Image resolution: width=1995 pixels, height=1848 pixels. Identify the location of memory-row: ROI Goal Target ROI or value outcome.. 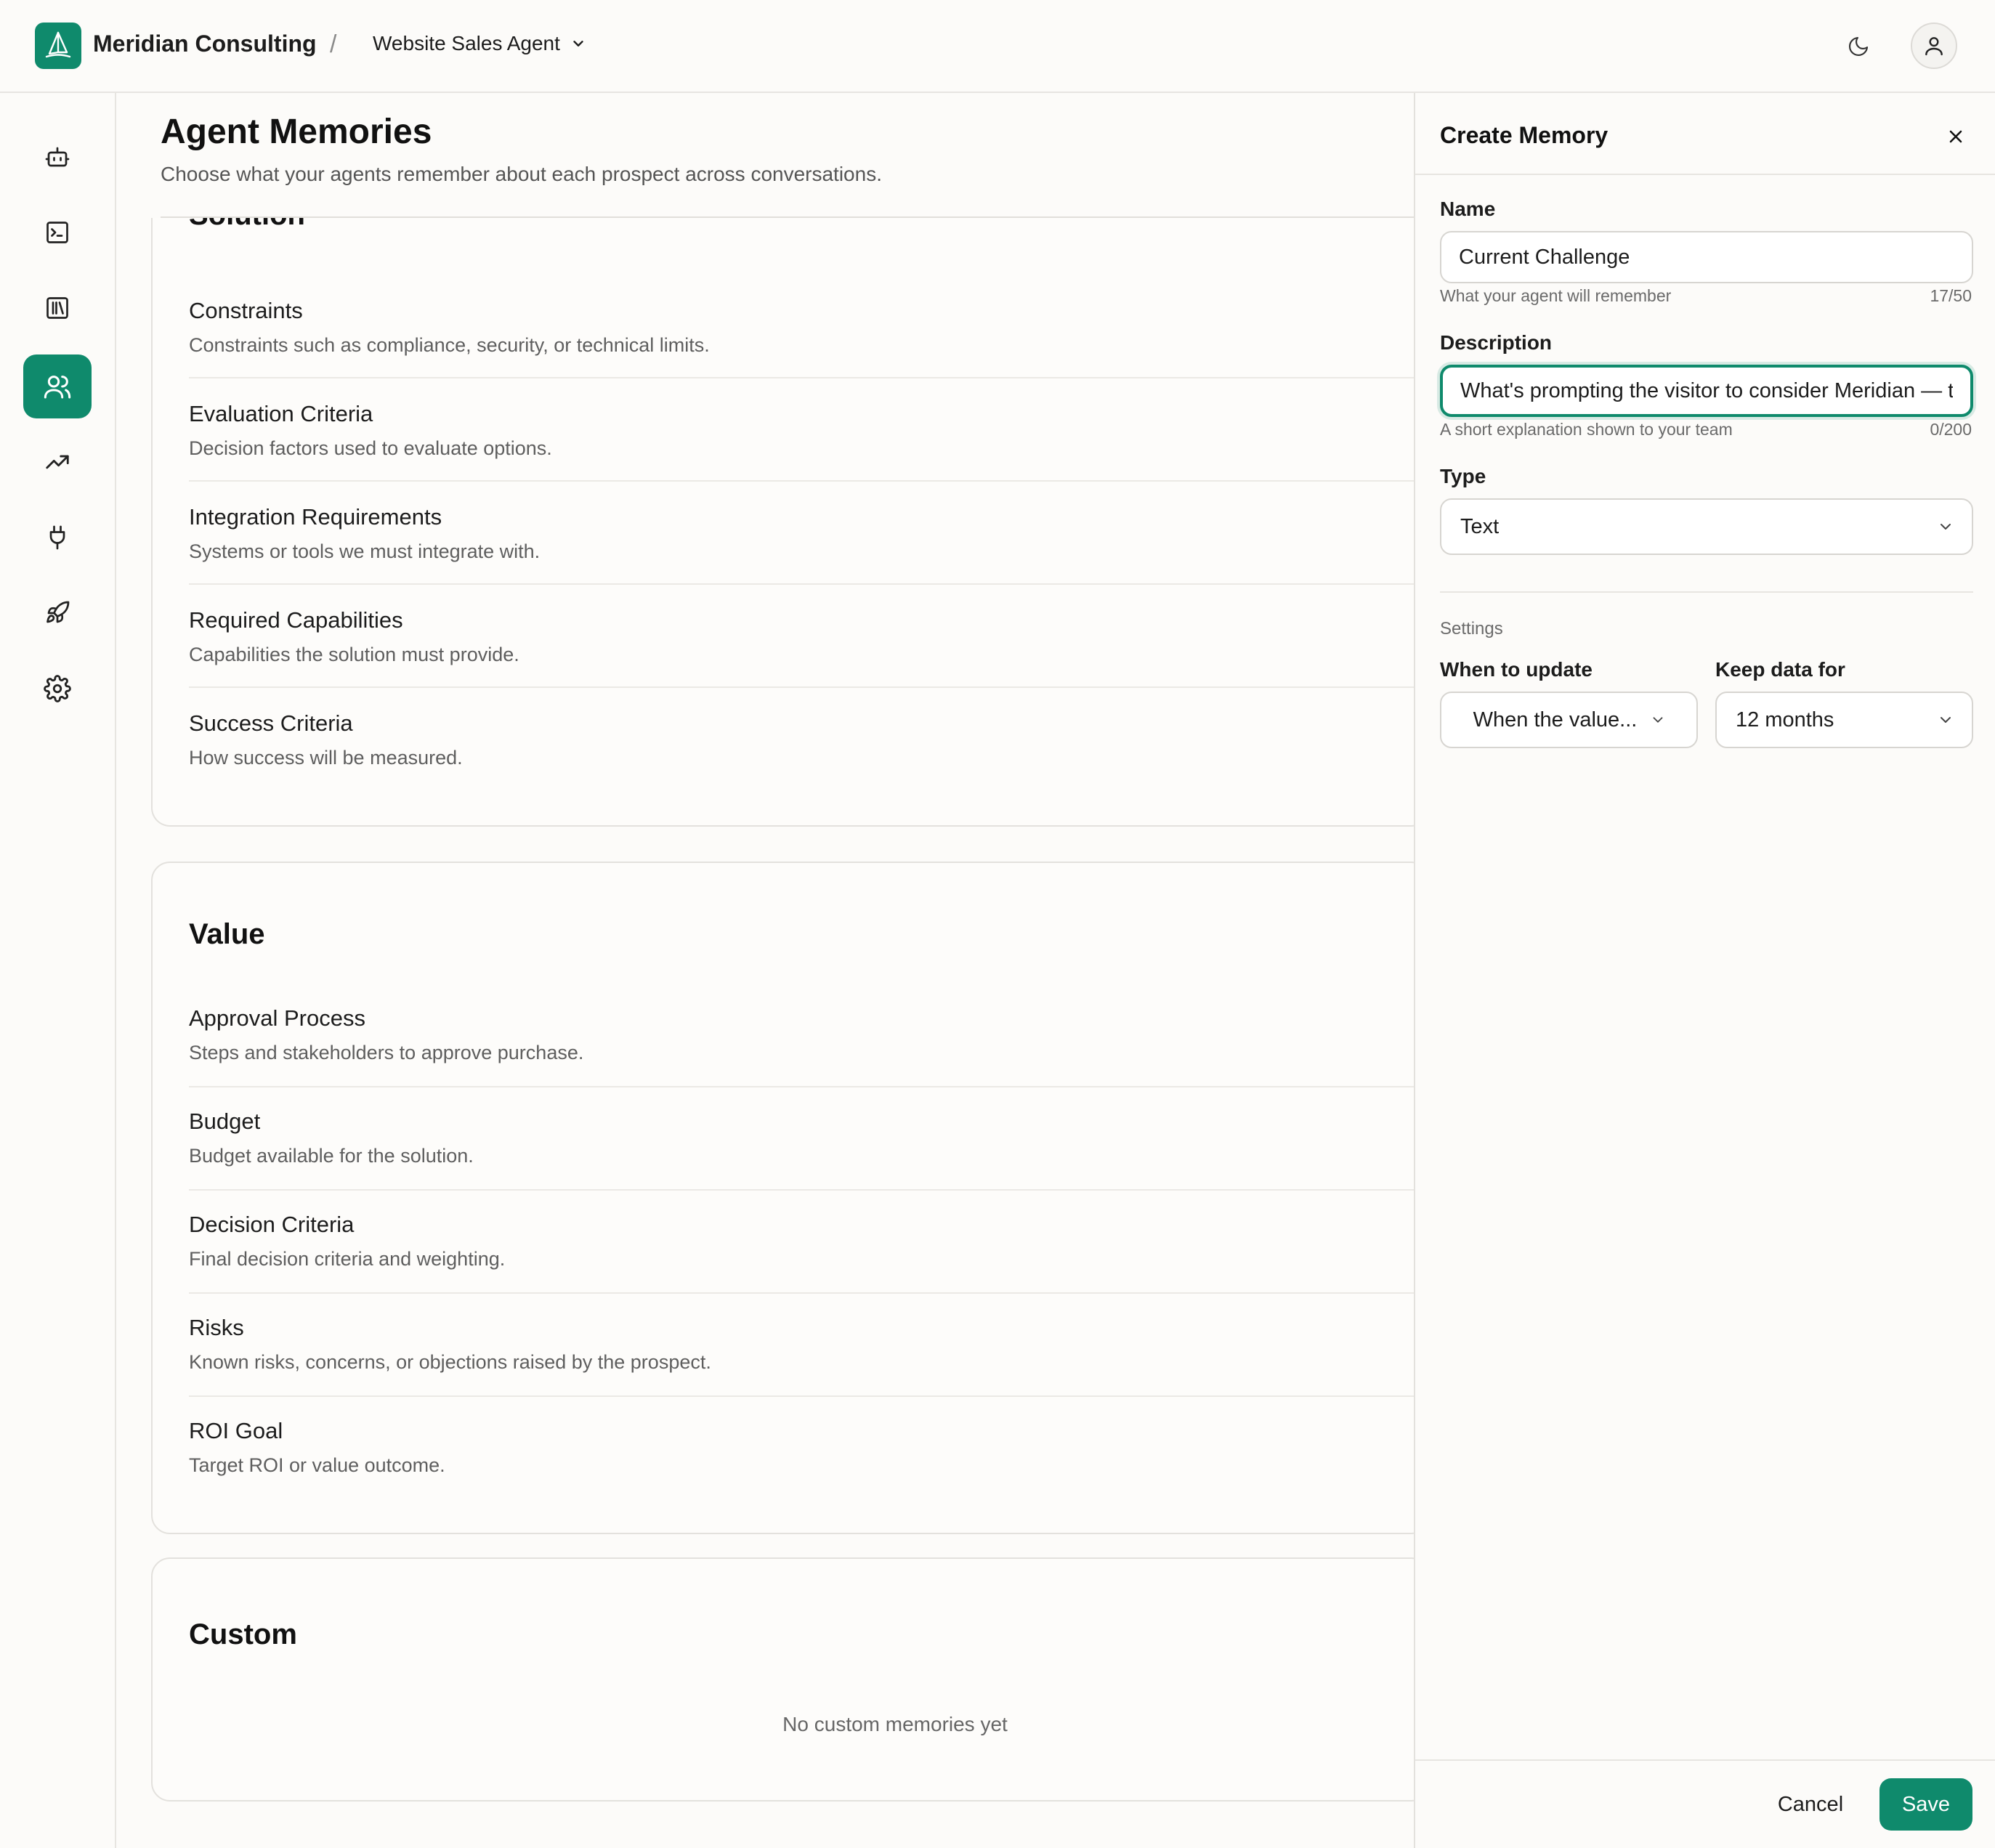
(808, 1447).